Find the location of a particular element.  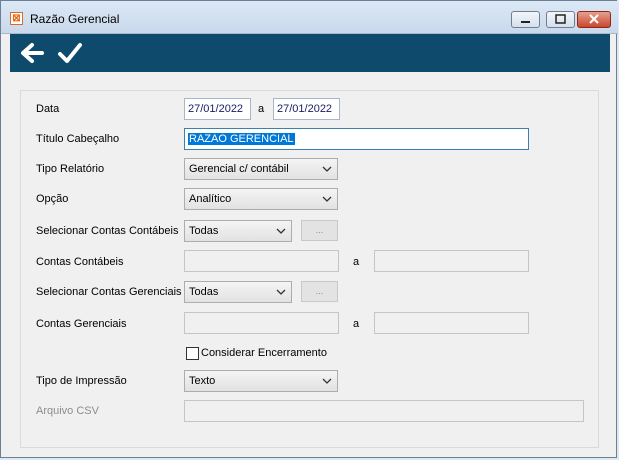

print-type-label: Tipo de Impressão is located at coordinates (81, 381).